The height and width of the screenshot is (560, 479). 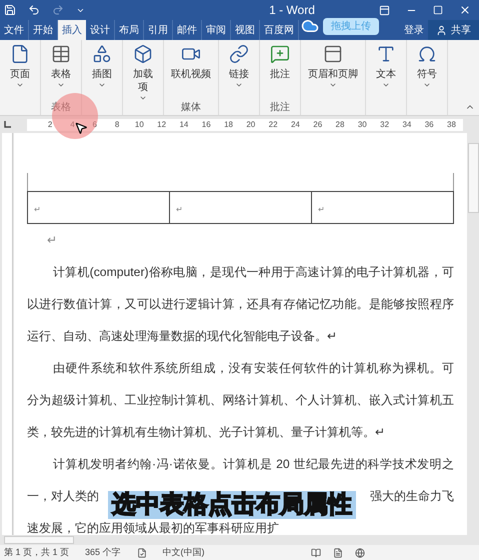 I want to click on ruler-number: 26, so click(x=318, y=124).